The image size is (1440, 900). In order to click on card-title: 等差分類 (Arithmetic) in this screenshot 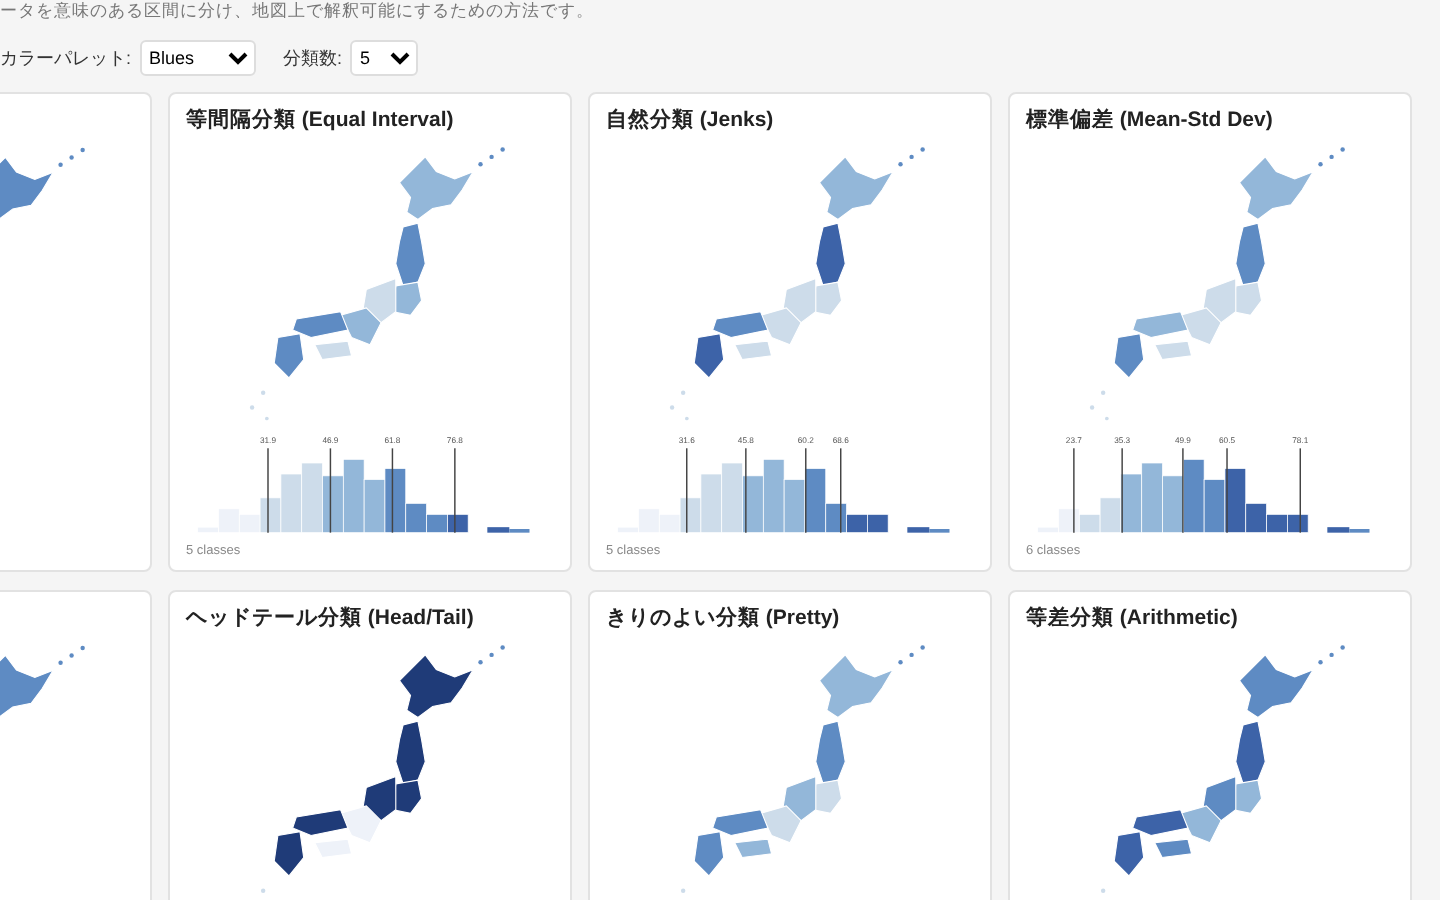, I will do `click(1133, 618)`.